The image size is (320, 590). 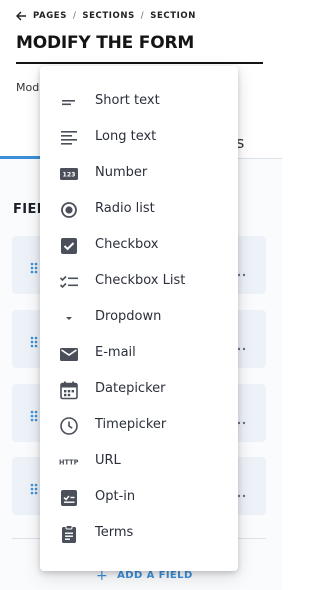 I want to click on checkbox-list-icon, so click(x=69, y=282).